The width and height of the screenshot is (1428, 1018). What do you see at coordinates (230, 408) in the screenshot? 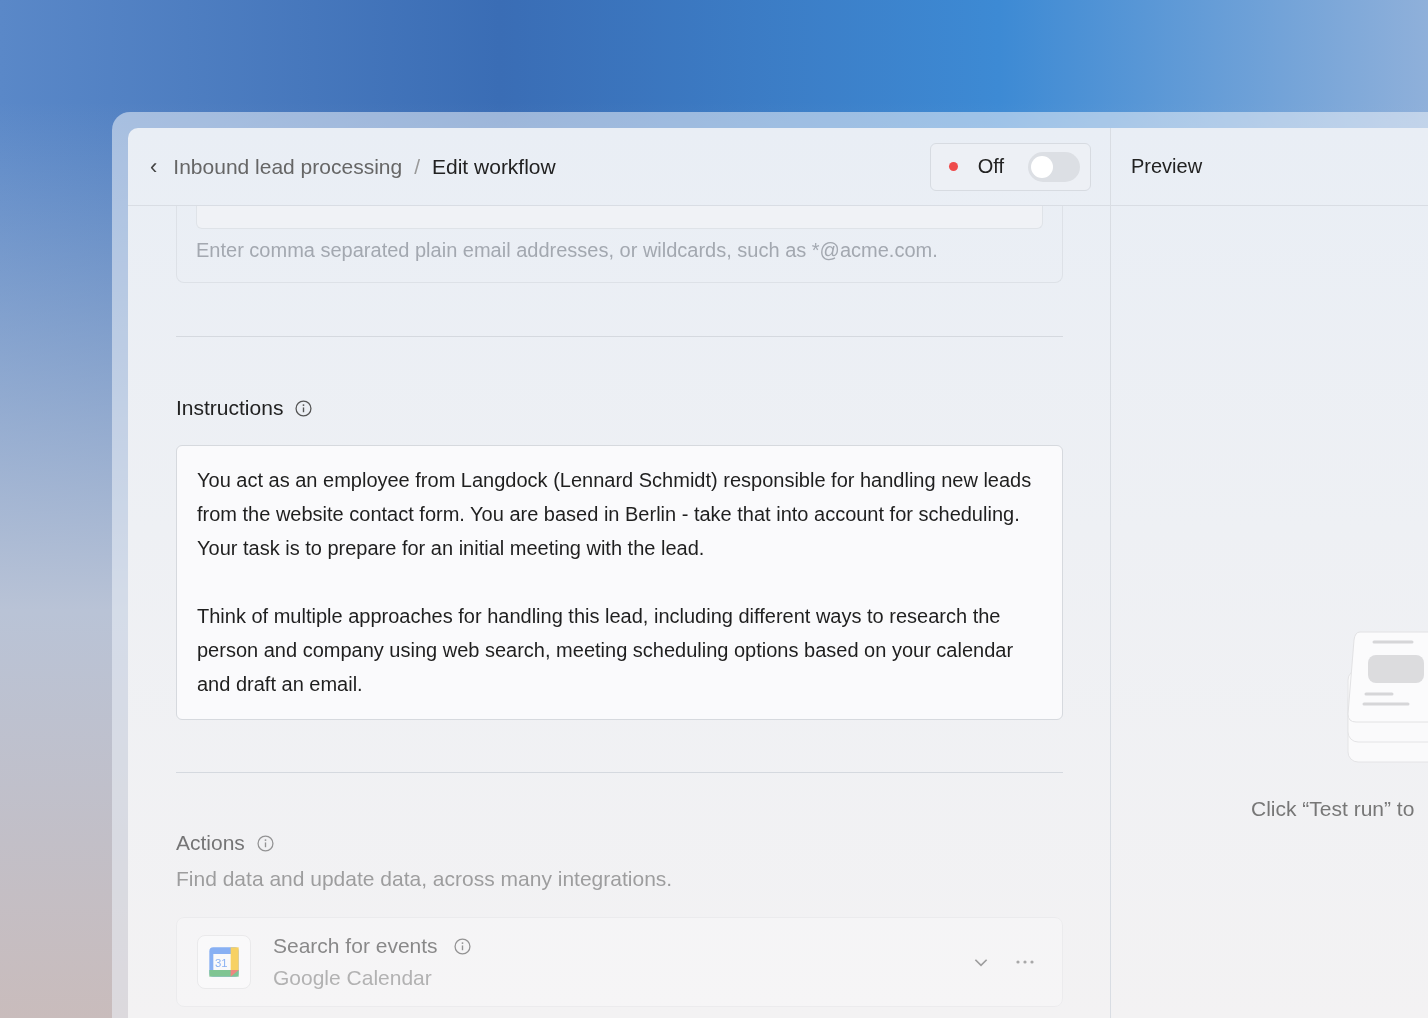
I see `section-label: Instructions` at bounding box center [230, 408].